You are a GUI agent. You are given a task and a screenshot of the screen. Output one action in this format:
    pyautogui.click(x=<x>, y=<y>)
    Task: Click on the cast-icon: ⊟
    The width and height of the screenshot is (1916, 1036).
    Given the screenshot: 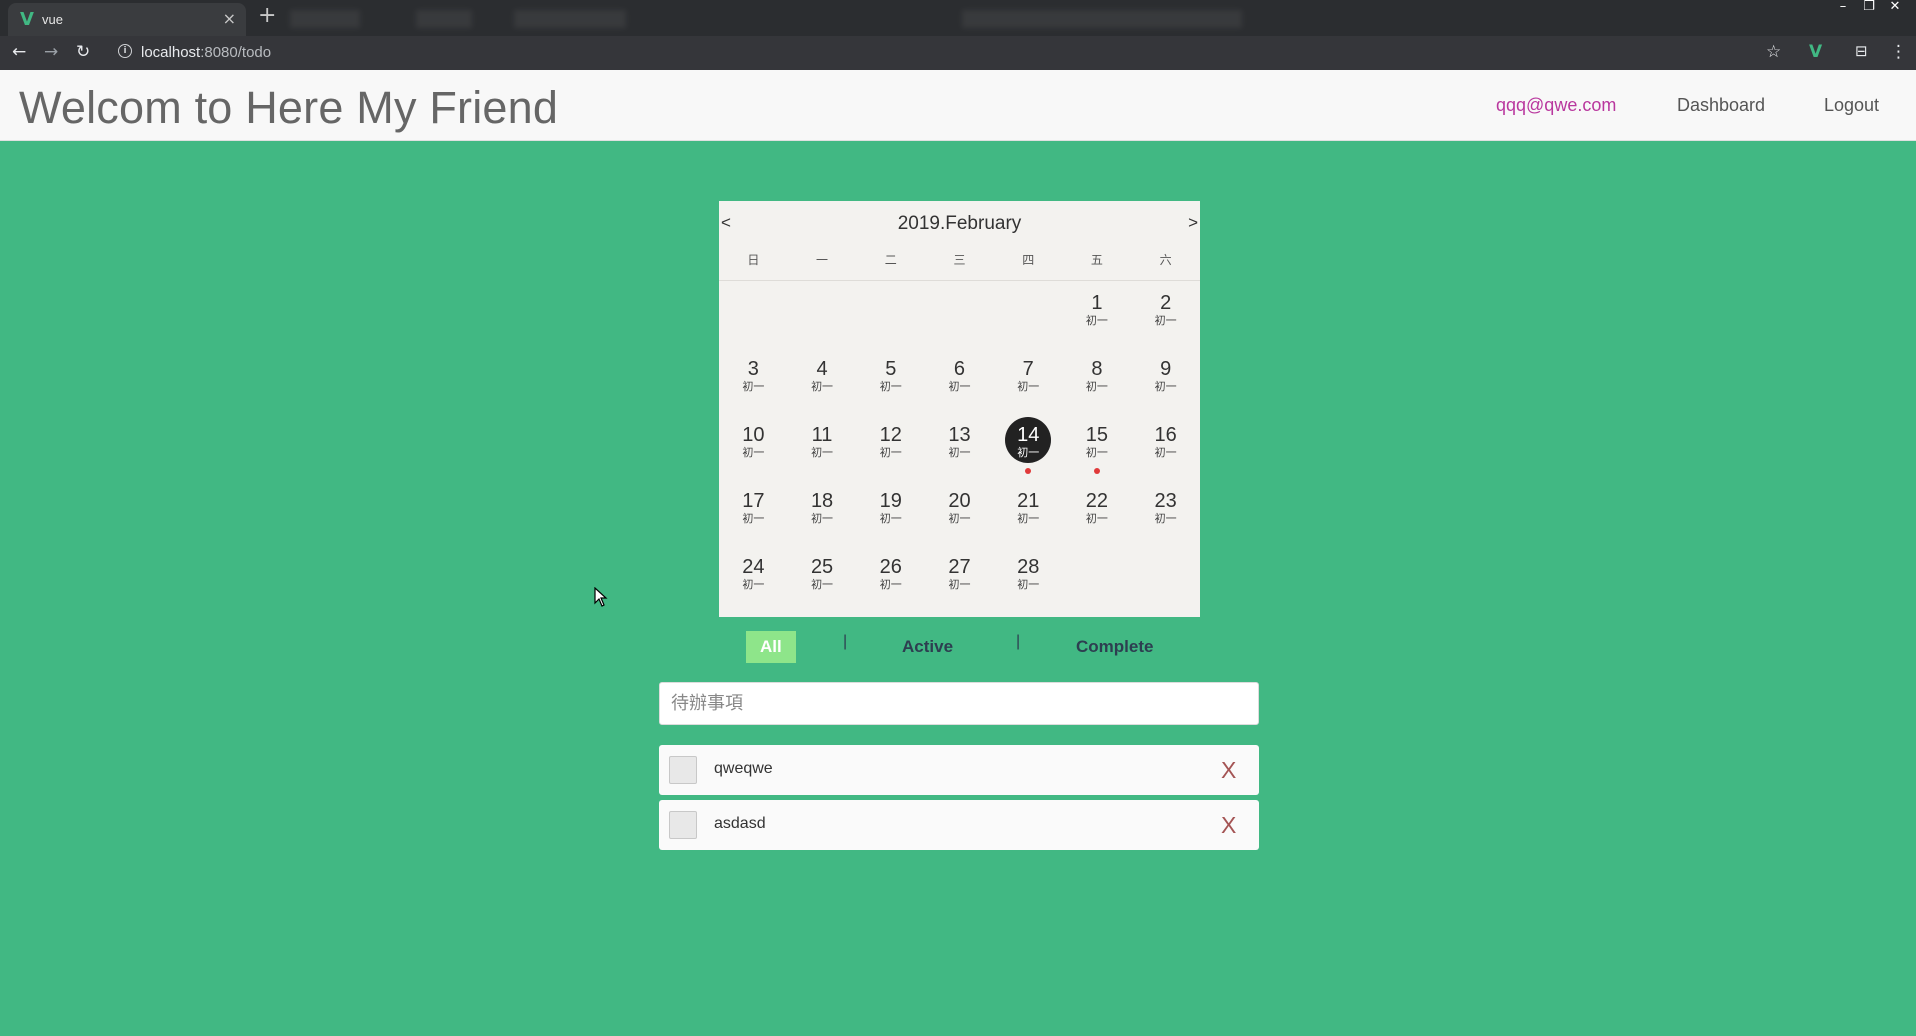 What is the action you would take?
    pyautogui.click(x=1861, y=51)
    